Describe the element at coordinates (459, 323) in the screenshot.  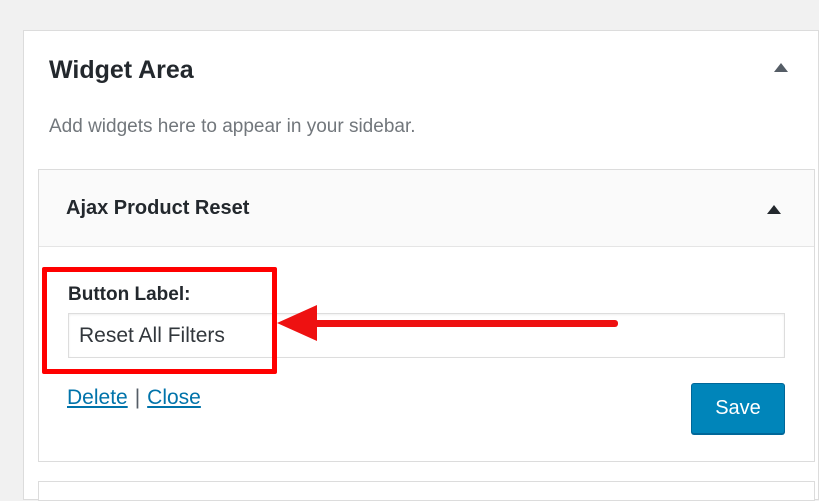
I see `annotation-arrow-shaft` at that location.